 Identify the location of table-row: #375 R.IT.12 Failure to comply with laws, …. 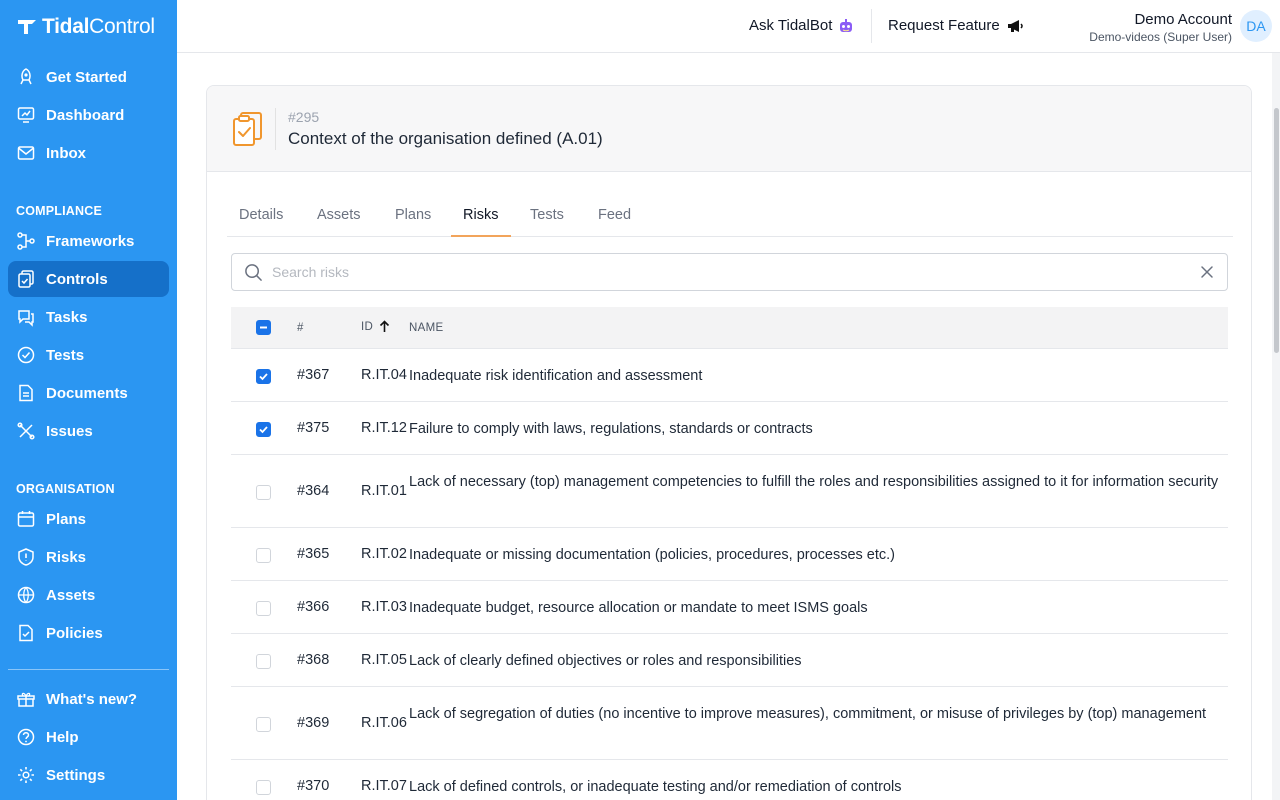
(729, 428).